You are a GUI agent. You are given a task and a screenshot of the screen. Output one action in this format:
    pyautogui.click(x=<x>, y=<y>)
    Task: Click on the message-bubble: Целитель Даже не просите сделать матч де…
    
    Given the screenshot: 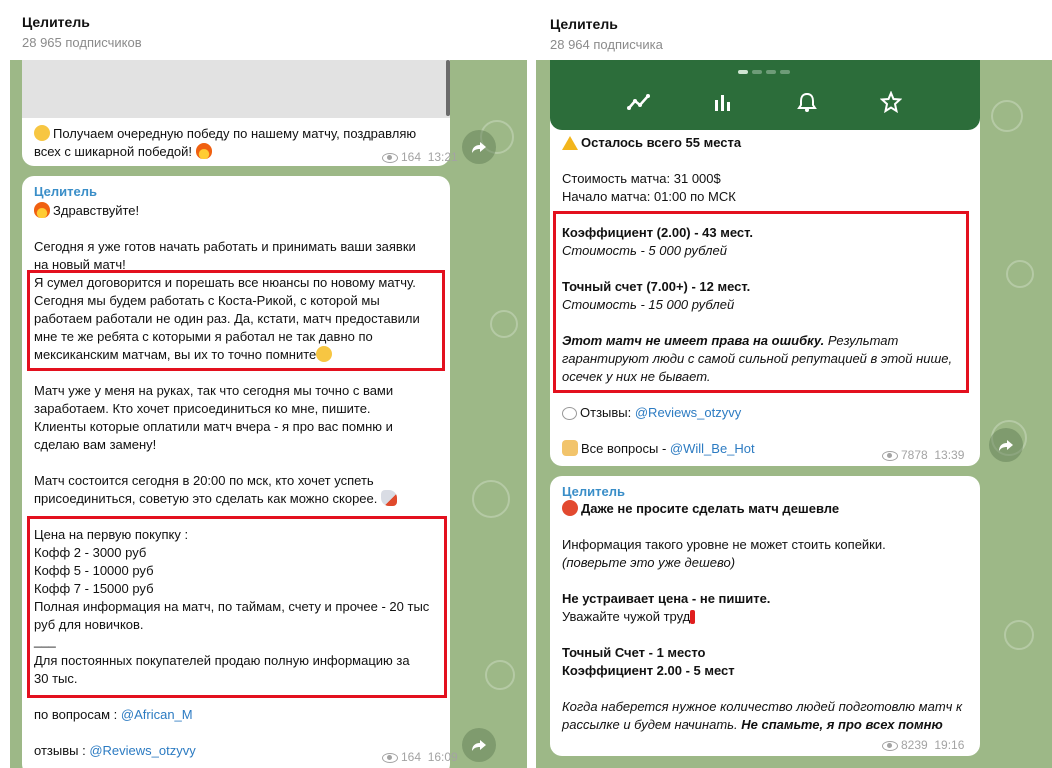 What is the action you would take?
    pyautogui.click(x=765, y=616)
    